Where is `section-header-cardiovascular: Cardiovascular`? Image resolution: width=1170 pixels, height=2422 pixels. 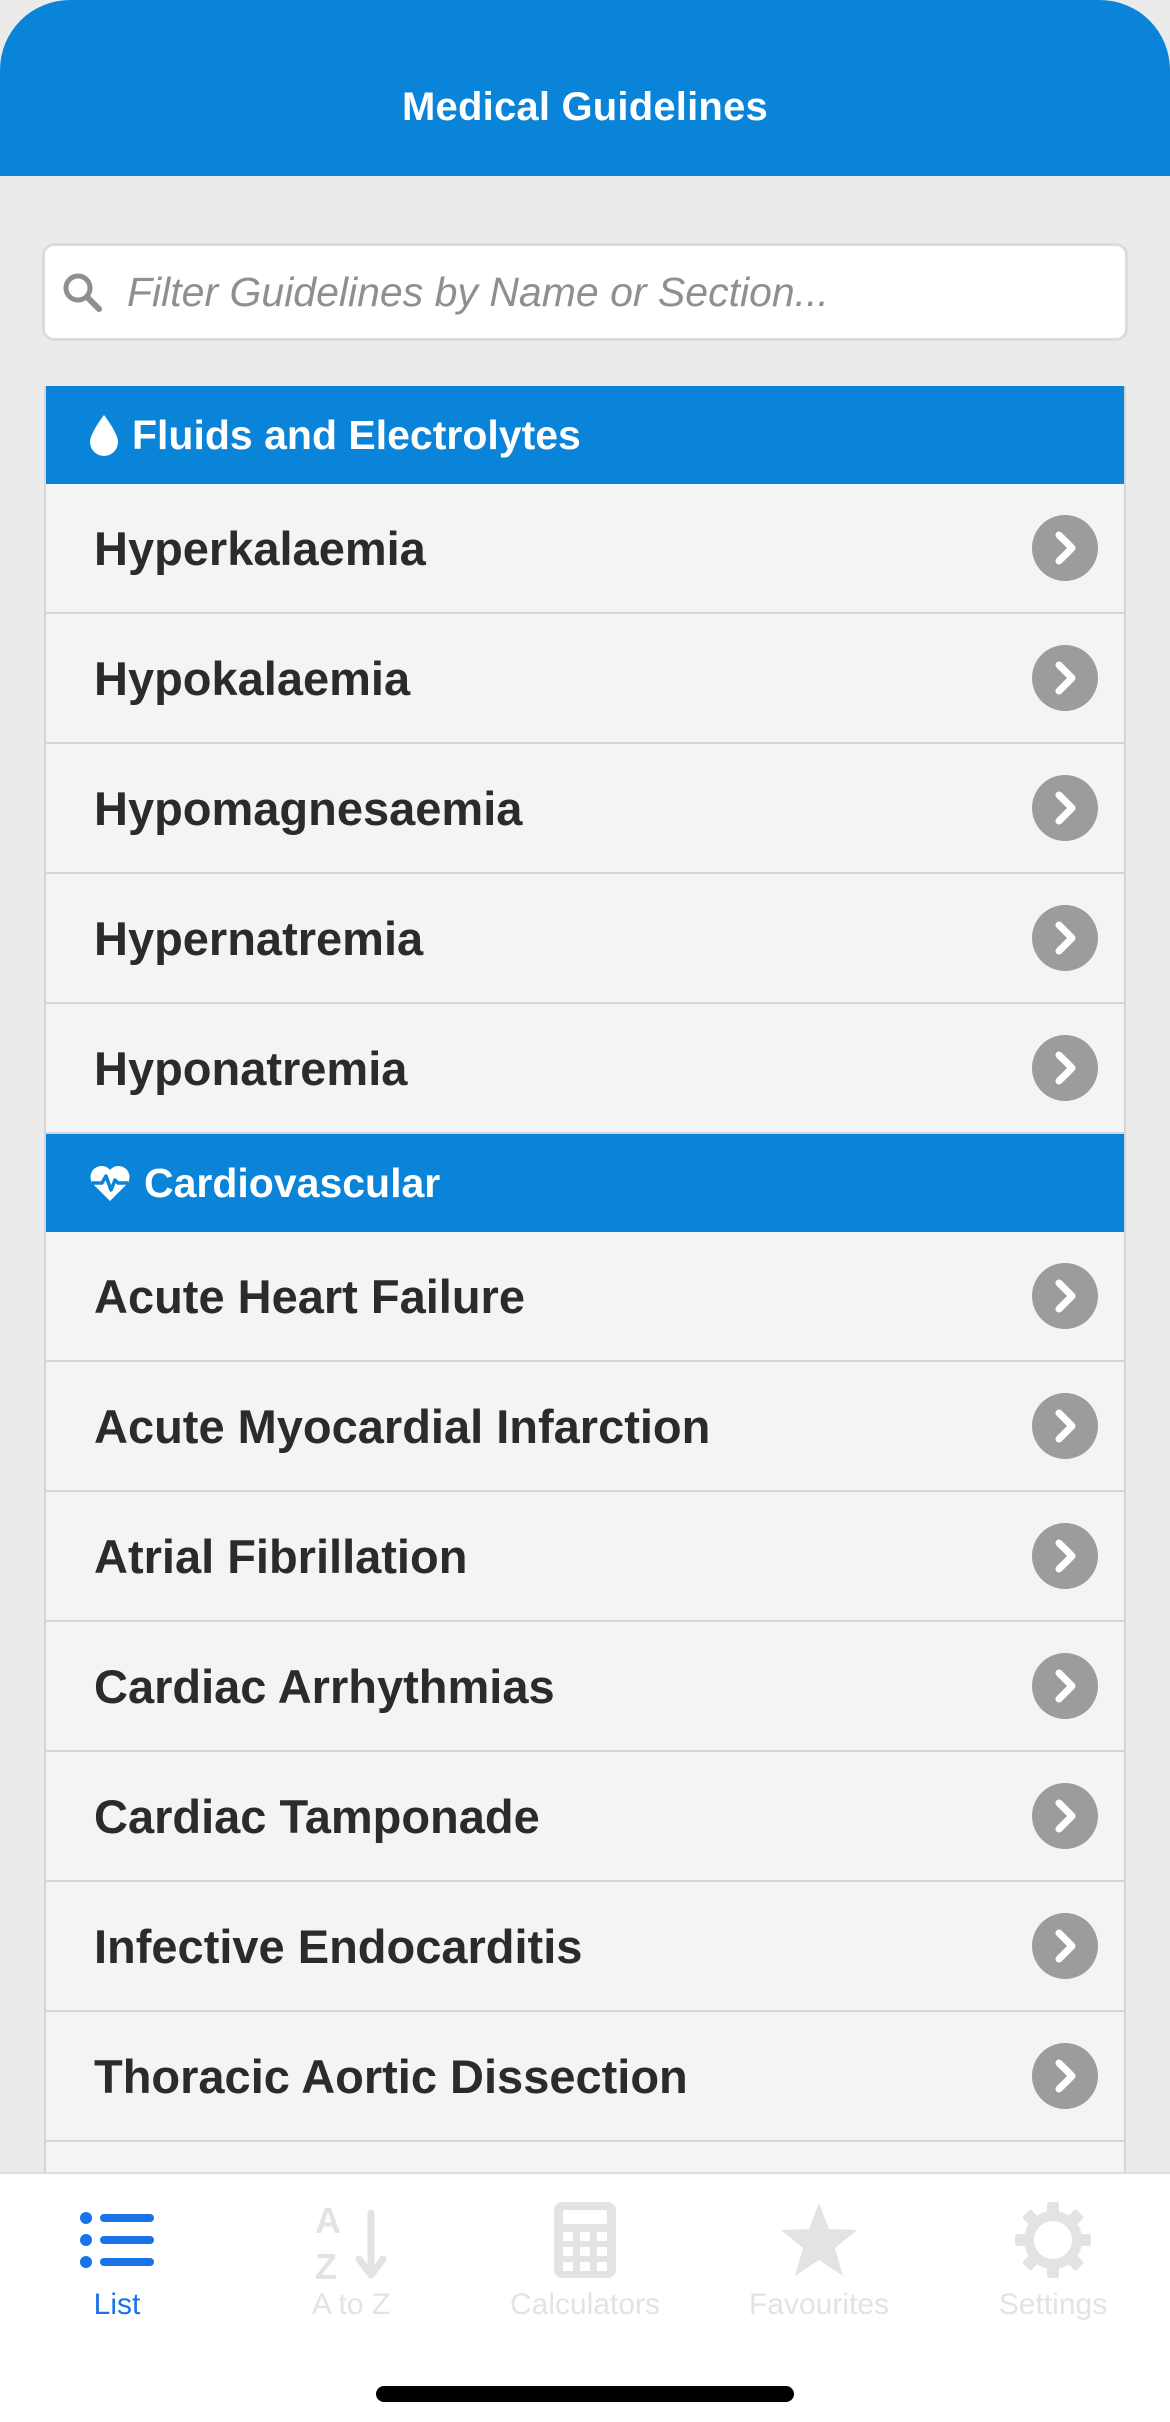
section-header-cardiovascular: Cardiovascular is located at coordinates (585, 1183).